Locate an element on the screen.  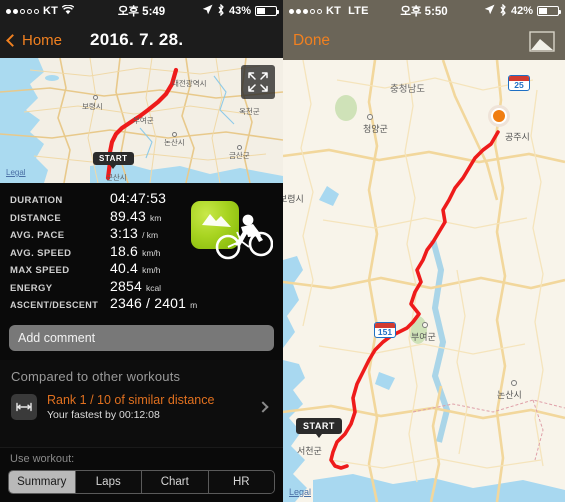
page-title: 2016. 7. 28. is located at coordinates (137, 39).